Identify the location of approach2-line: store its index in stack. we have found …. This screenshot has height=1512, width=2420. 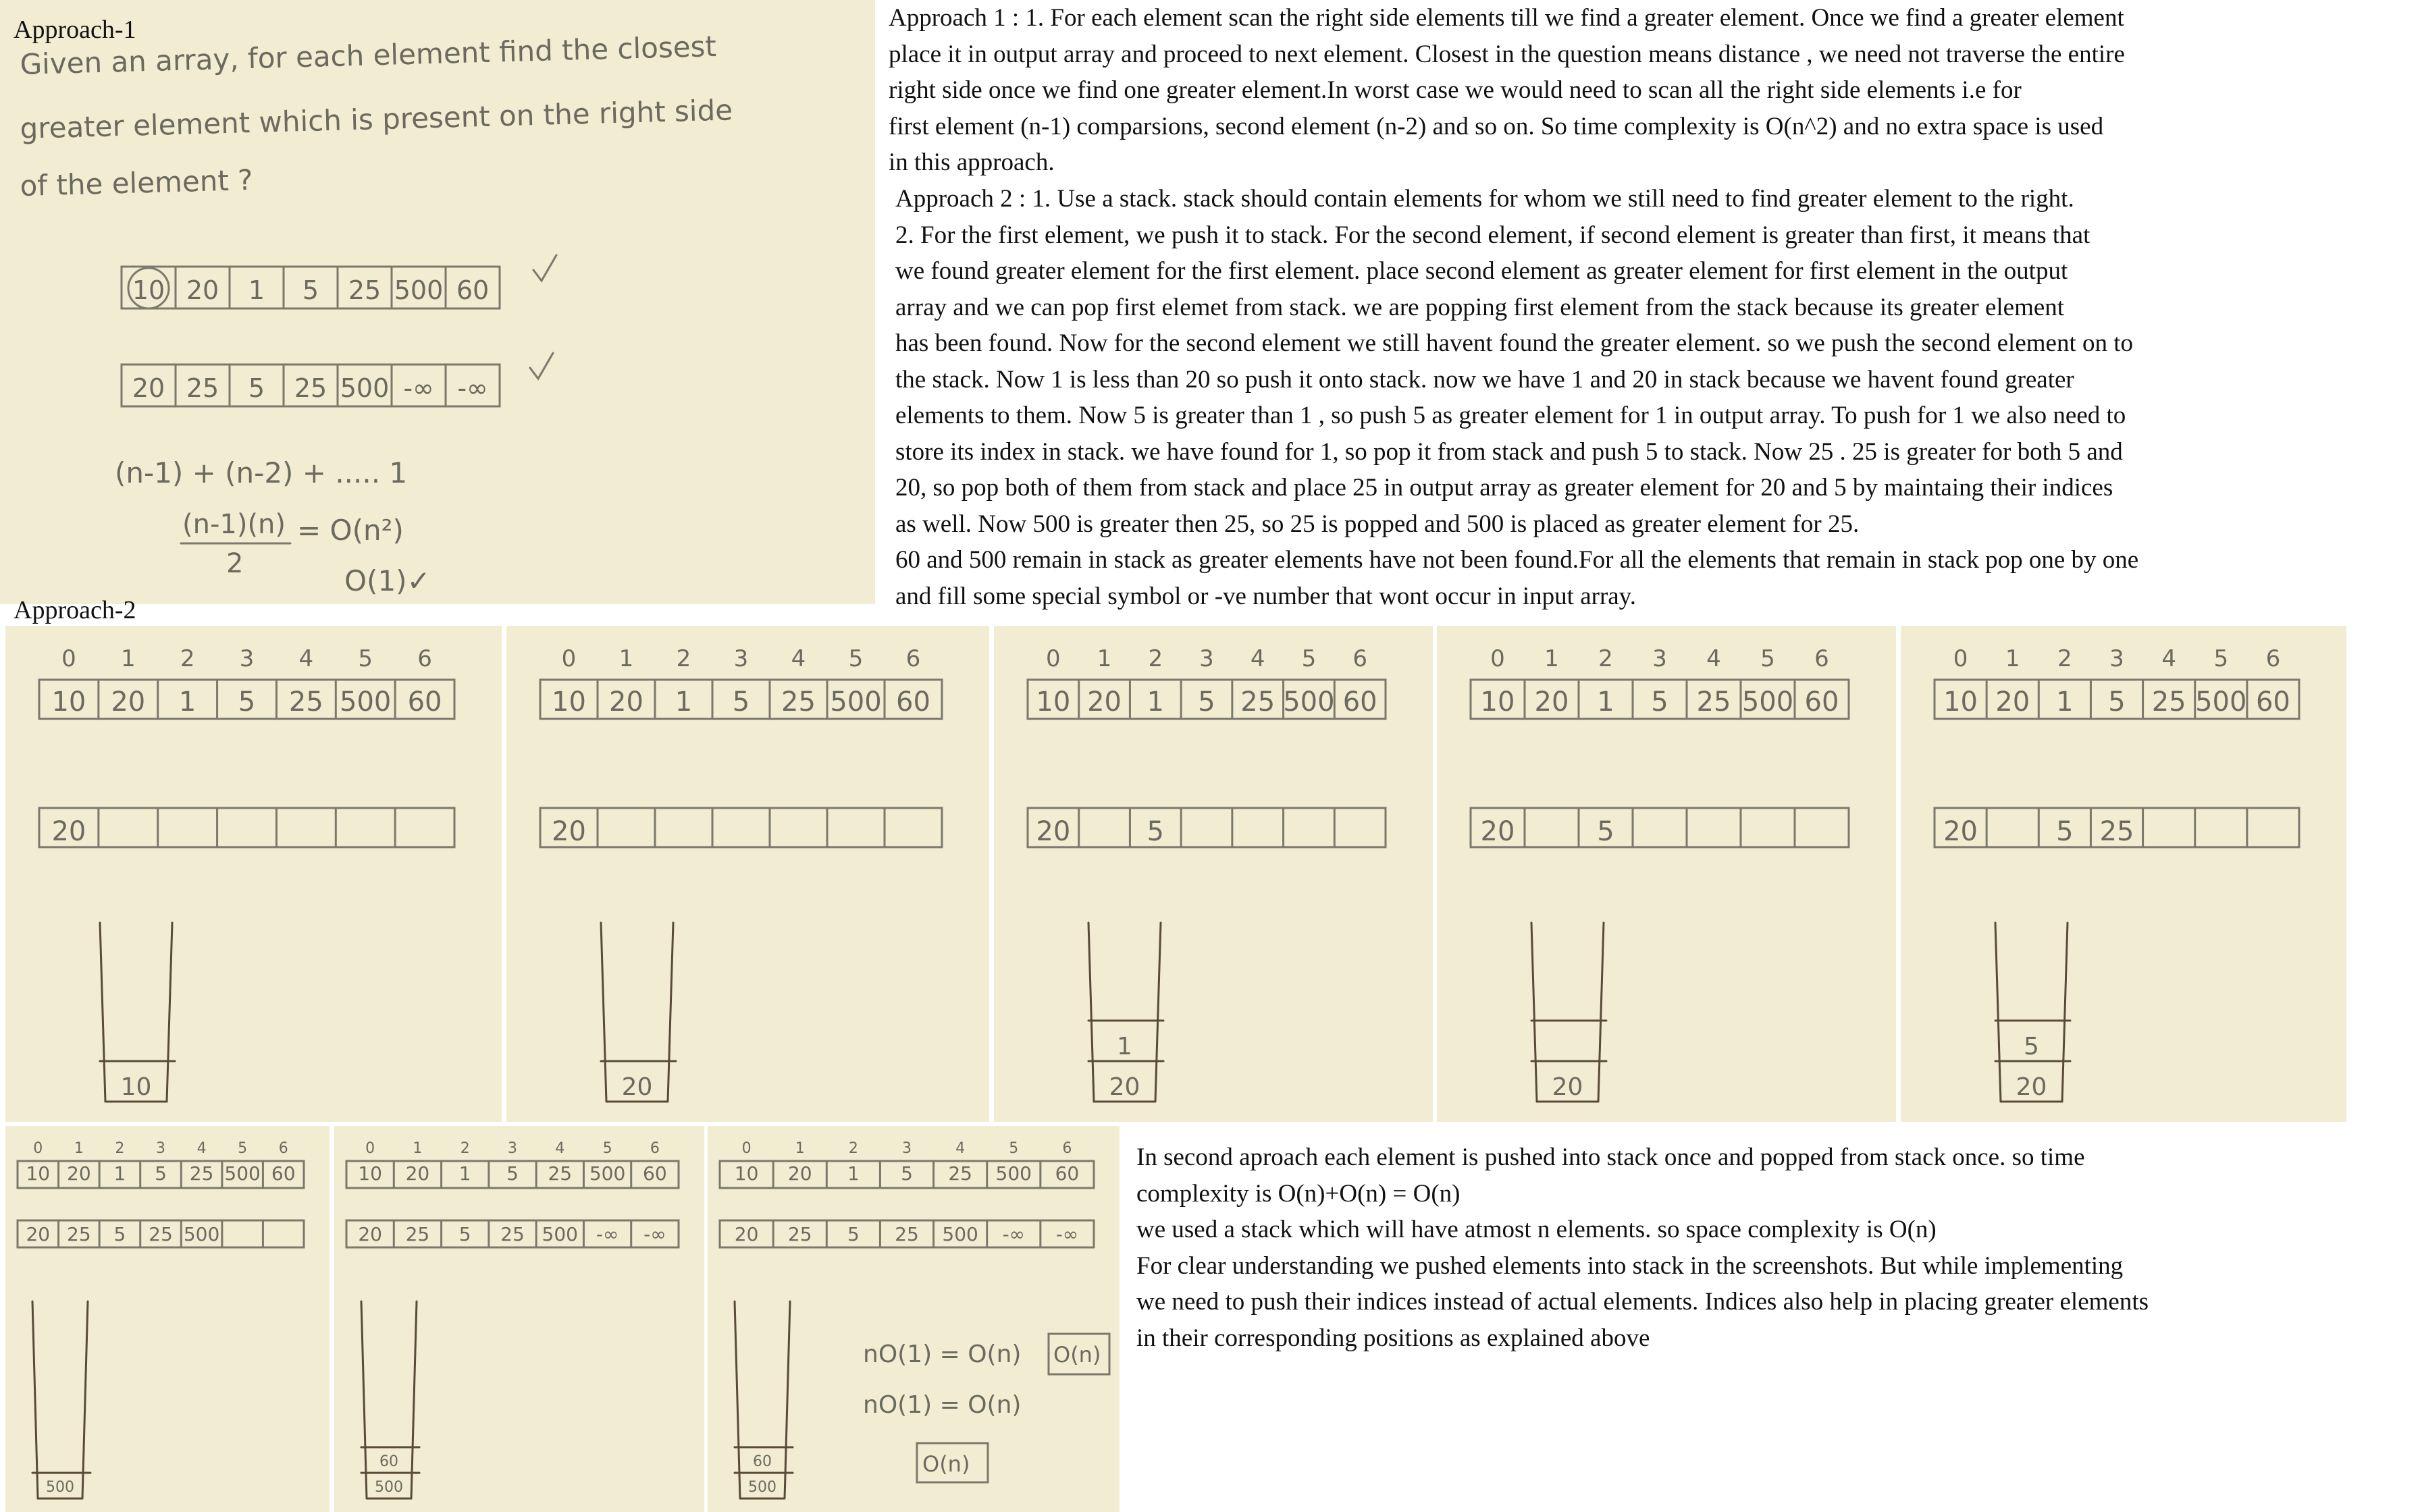
(1509, 451).